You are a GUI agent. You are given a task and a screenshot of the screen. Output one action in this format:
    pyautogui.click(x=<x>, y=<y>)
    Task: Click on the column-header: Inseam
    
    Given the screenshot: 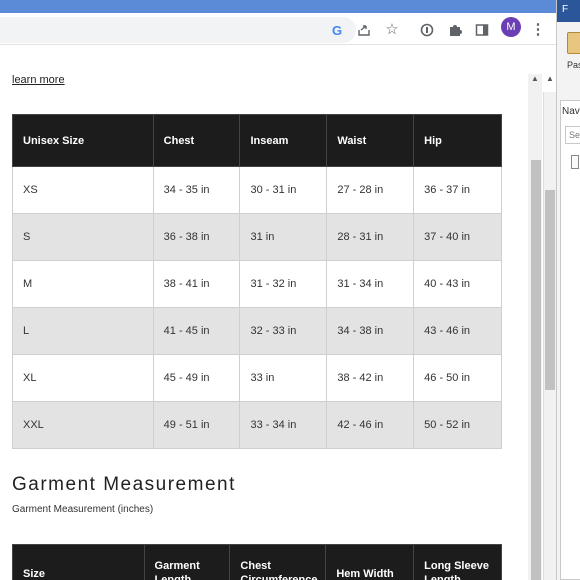 What is the action you would take?
    pyautogui.click(x=283, y=140)
    